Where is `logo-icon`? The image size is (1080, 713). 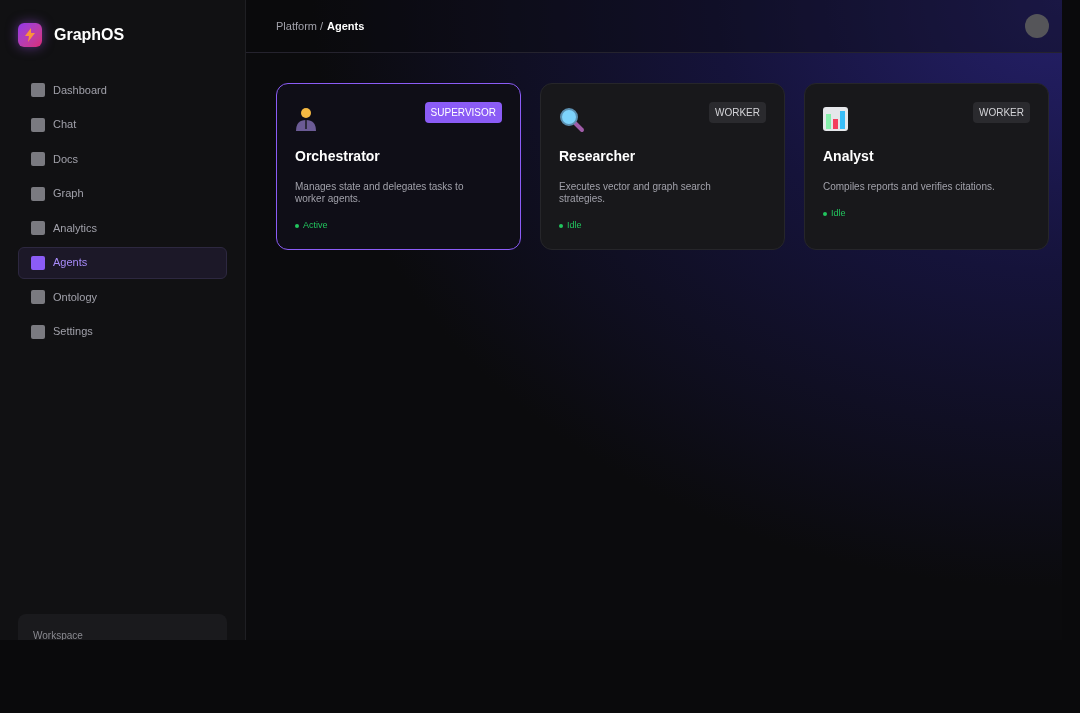
logo-icon is located at coordinates (30, 35).